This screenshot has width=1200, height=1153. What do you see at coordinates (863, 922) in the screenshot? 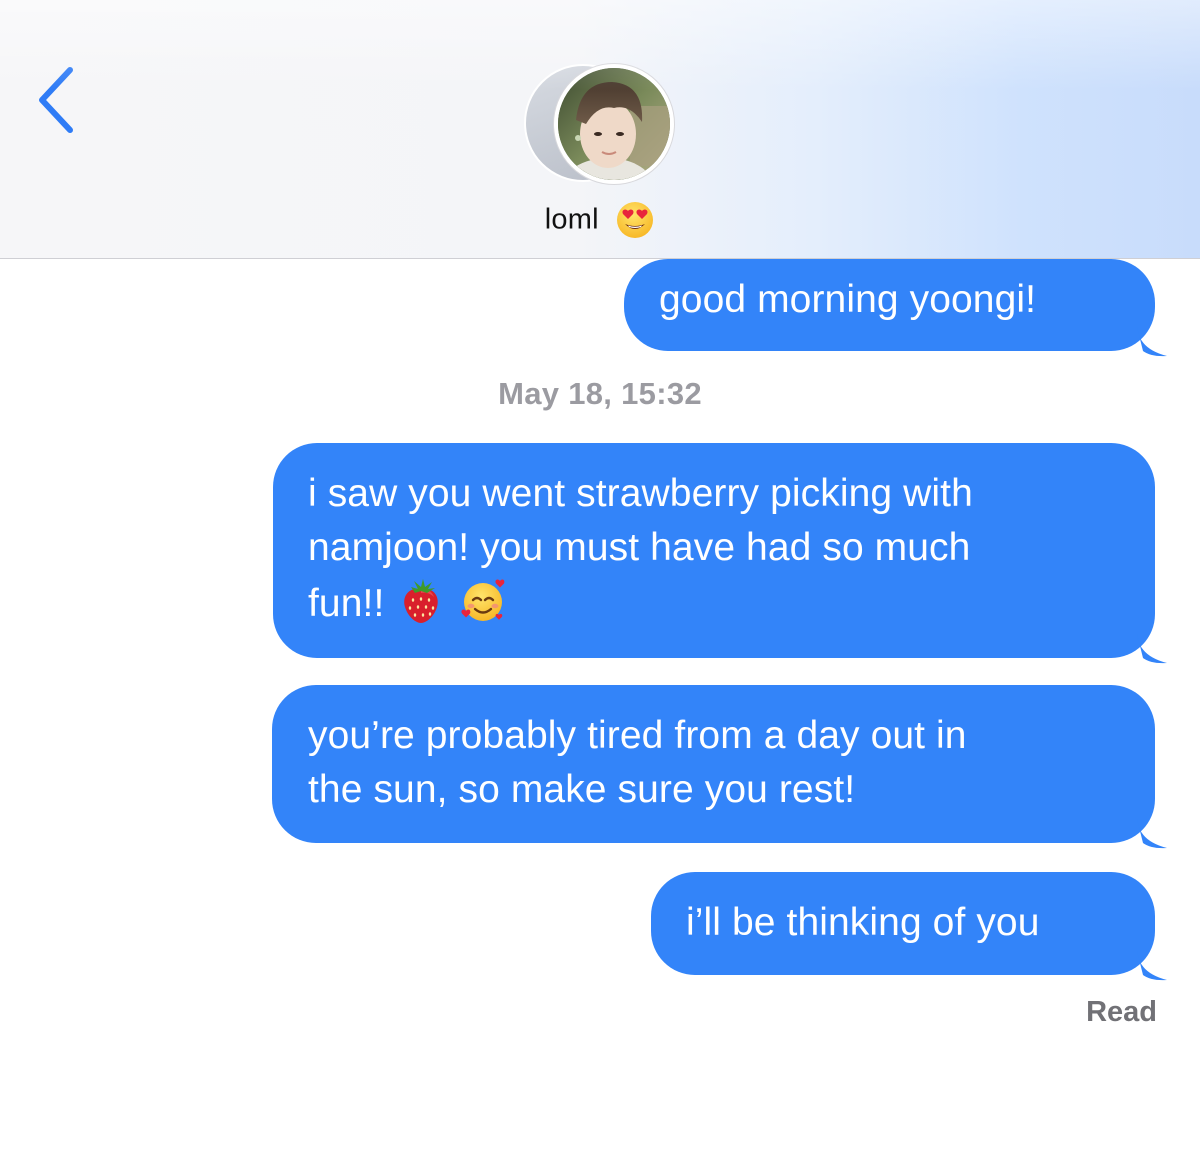
I see `message-text: i’ll be thinking of you` at bounding box center [863, 922].